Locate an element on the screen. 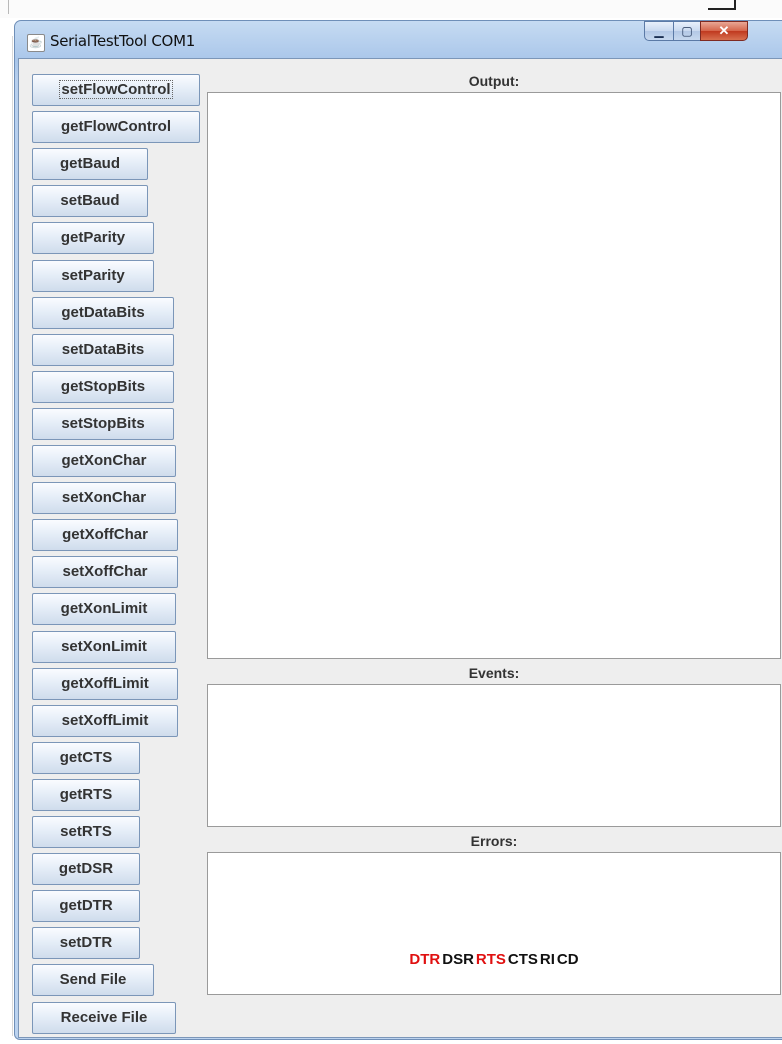 This screenshot has height=1044, width=782. set-rts-button: setRTS is located at coordinates (86, 832).